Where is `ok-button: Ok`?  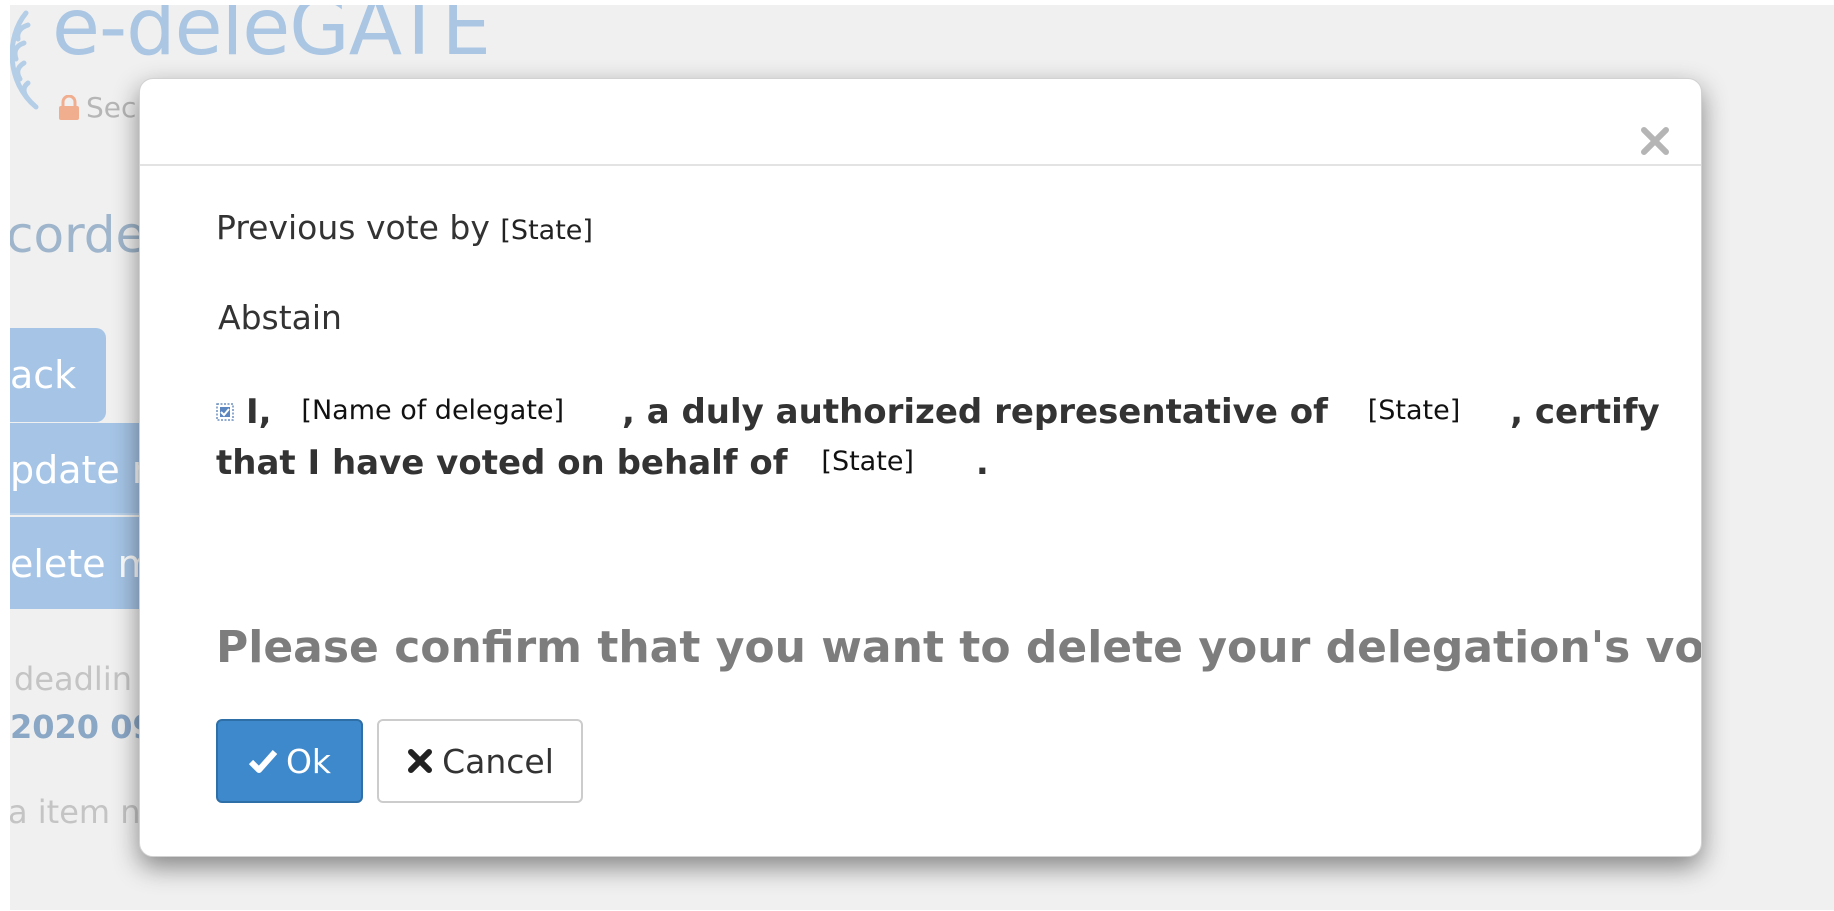
ok-button: Ok is located at coordinates (289, 761).